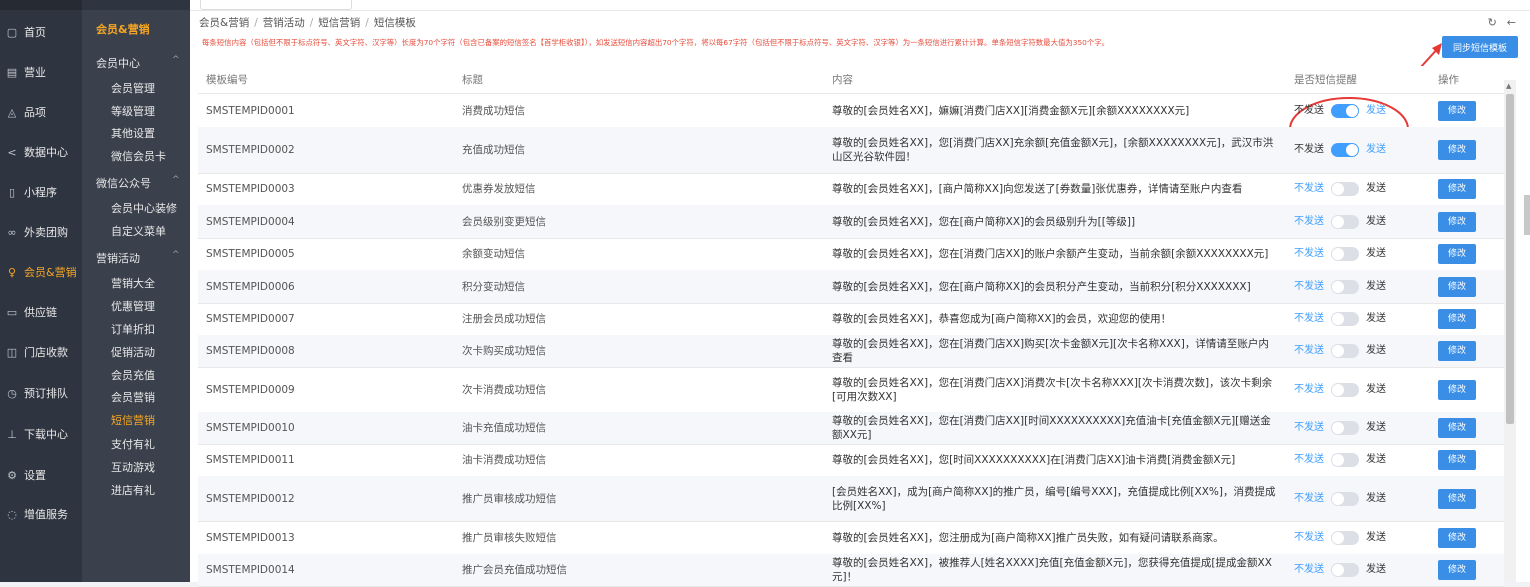 The height and width of the screenshot is (587, 1530). I want to click on sub-nav-item: 互动游戏, so click(133, 467).